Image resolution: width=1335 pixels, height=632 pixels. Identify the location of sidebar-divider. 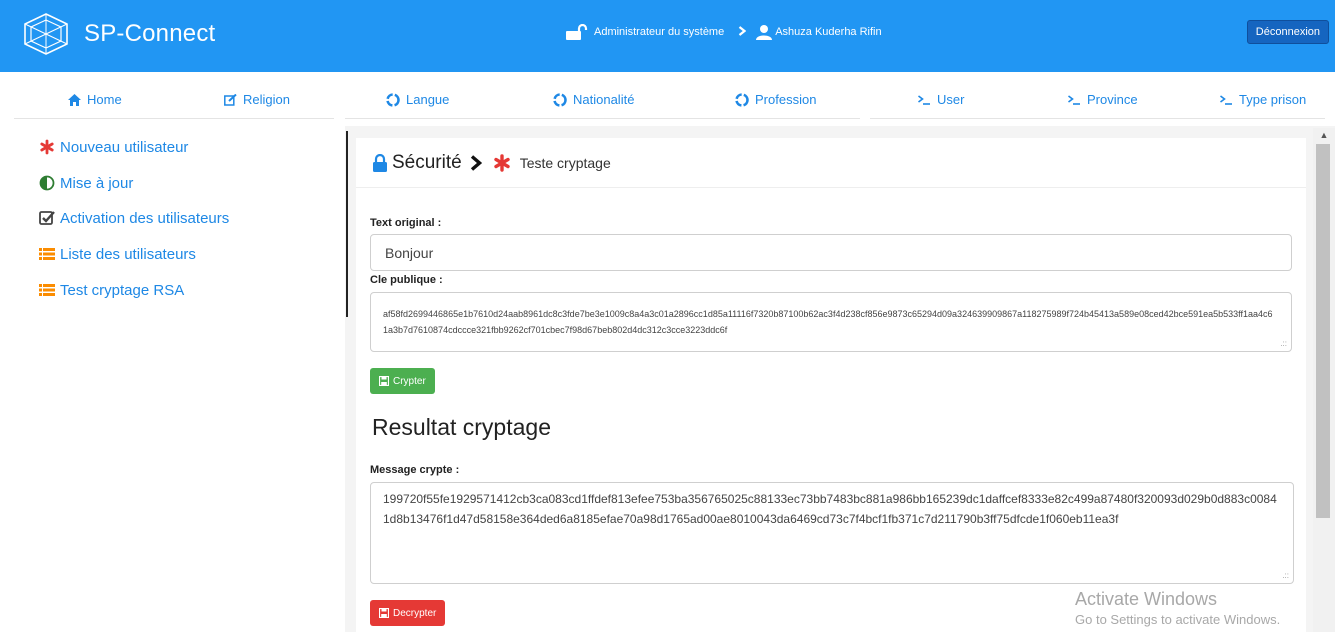
(347, 224).